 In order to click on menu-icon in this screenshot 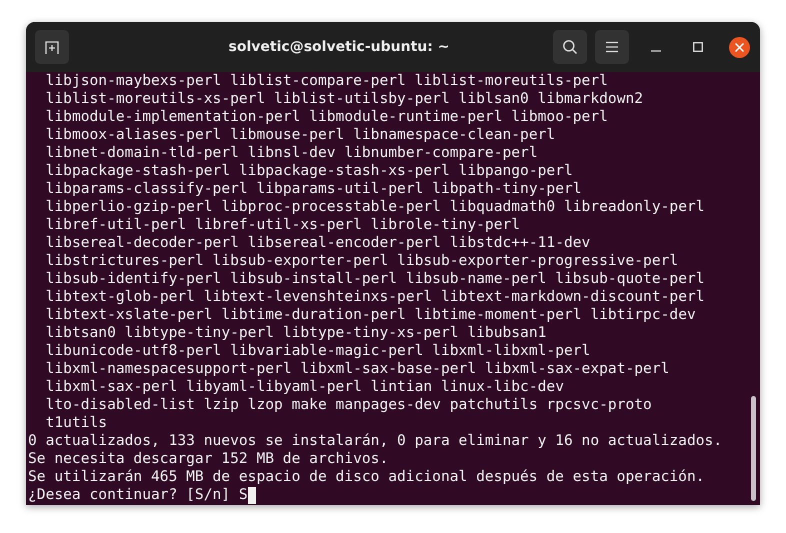, I will do `click(612, 47)`.